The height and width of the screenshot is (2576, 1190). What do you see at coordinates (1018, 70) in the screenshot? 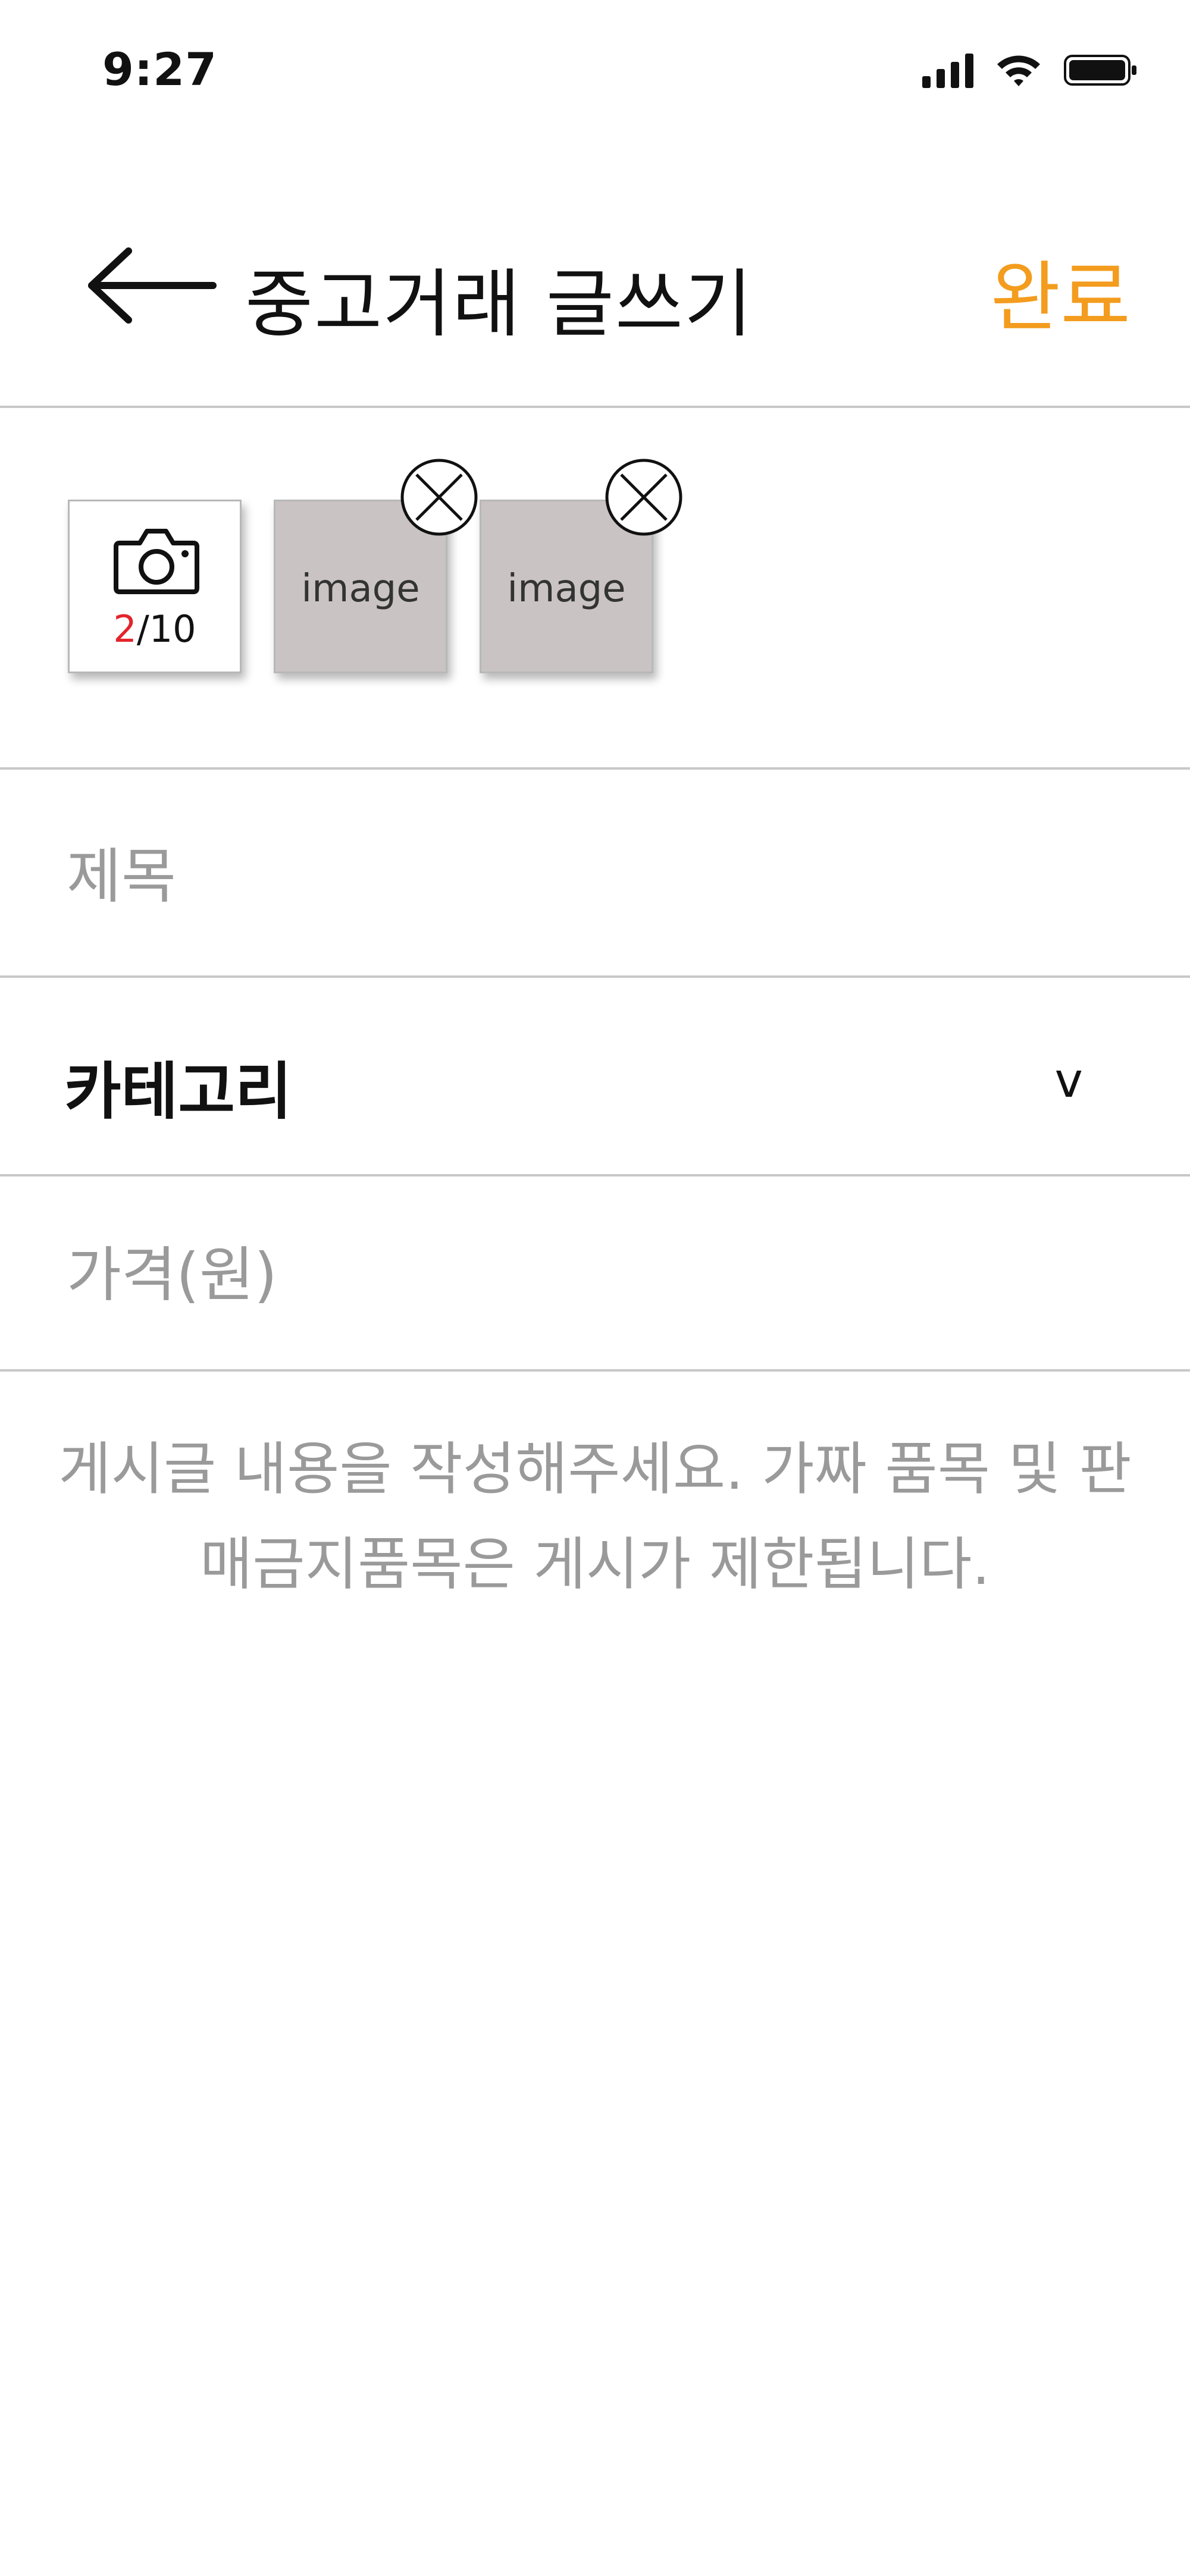
I see `wifi-icon` at bounding box center [1018, 70].